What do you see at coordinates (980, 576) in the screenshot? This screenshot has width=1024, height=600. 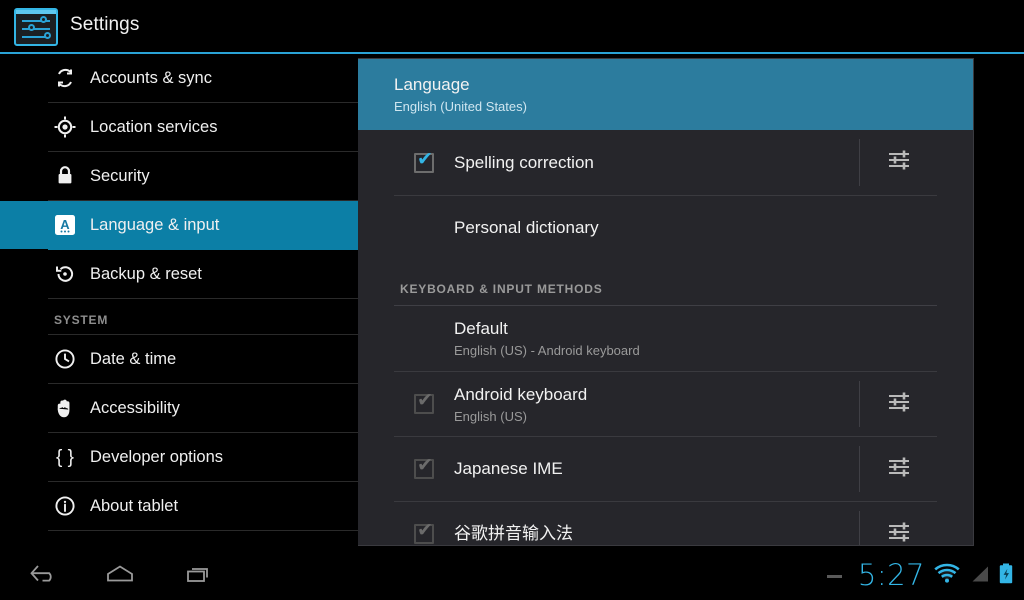 I see `cellular-signal-icon` at bounding box center [980, 576].